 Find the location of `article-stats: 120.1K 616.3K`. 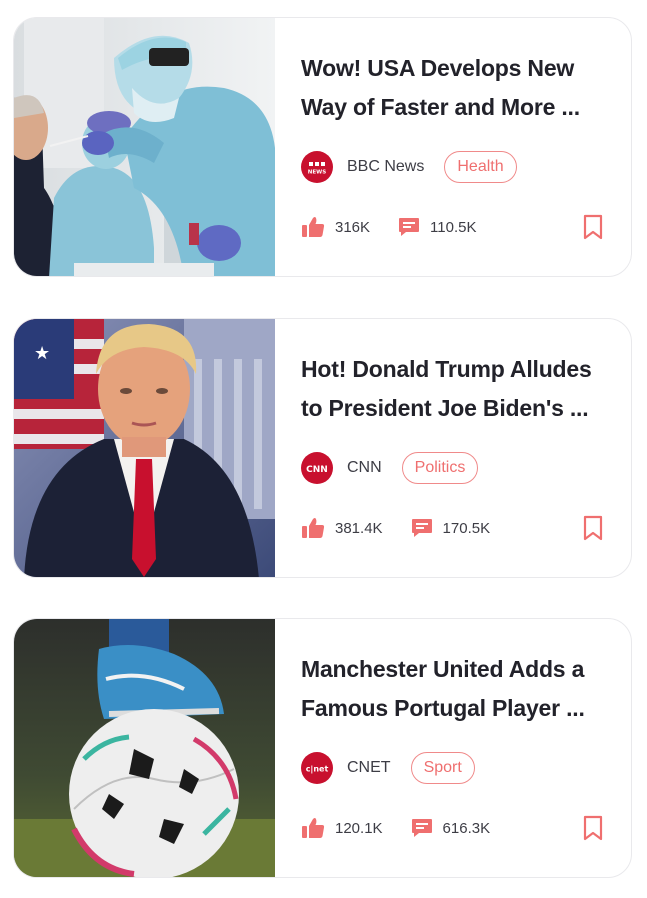

article-stats: 120.1K 616.3K is located at coordinates (452, 828).